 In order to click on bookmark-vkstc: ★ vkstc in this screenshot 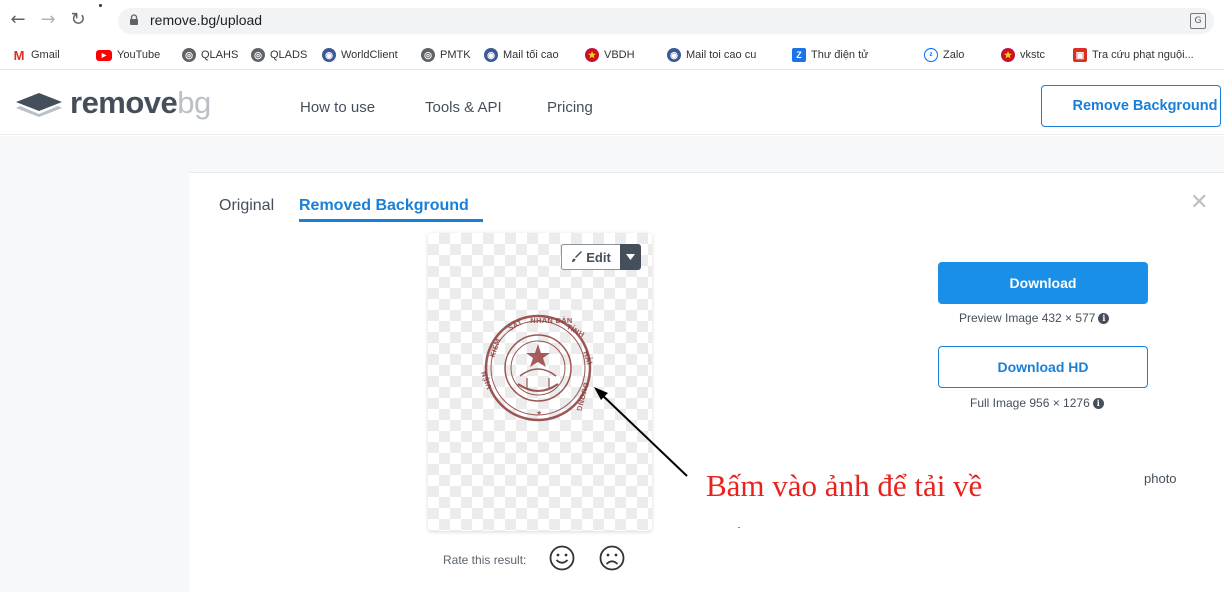, I will do `click(1023, 55)`.